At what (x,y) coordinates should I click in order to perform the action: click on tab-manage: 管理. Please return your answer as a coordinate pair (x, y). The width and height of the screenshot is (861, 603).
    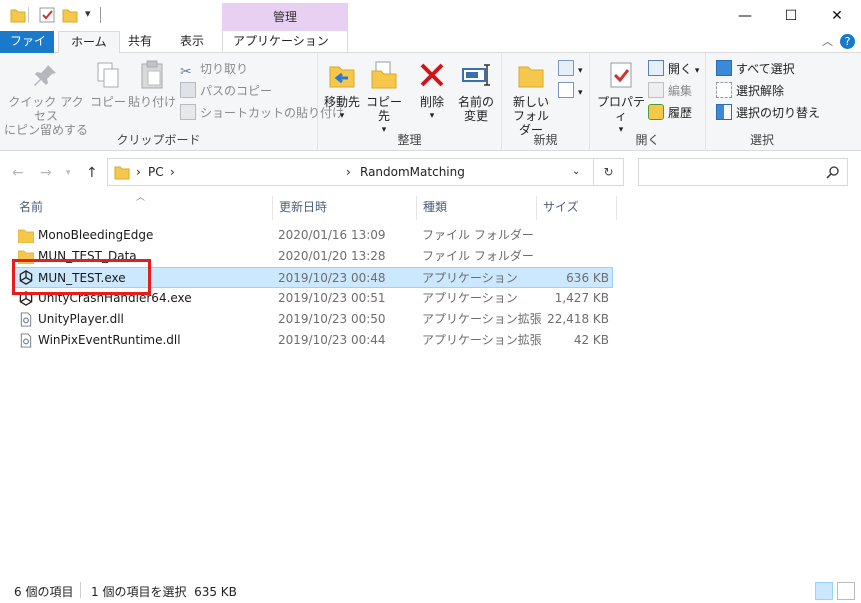
    Looking at the image, I should click on (285, 17).